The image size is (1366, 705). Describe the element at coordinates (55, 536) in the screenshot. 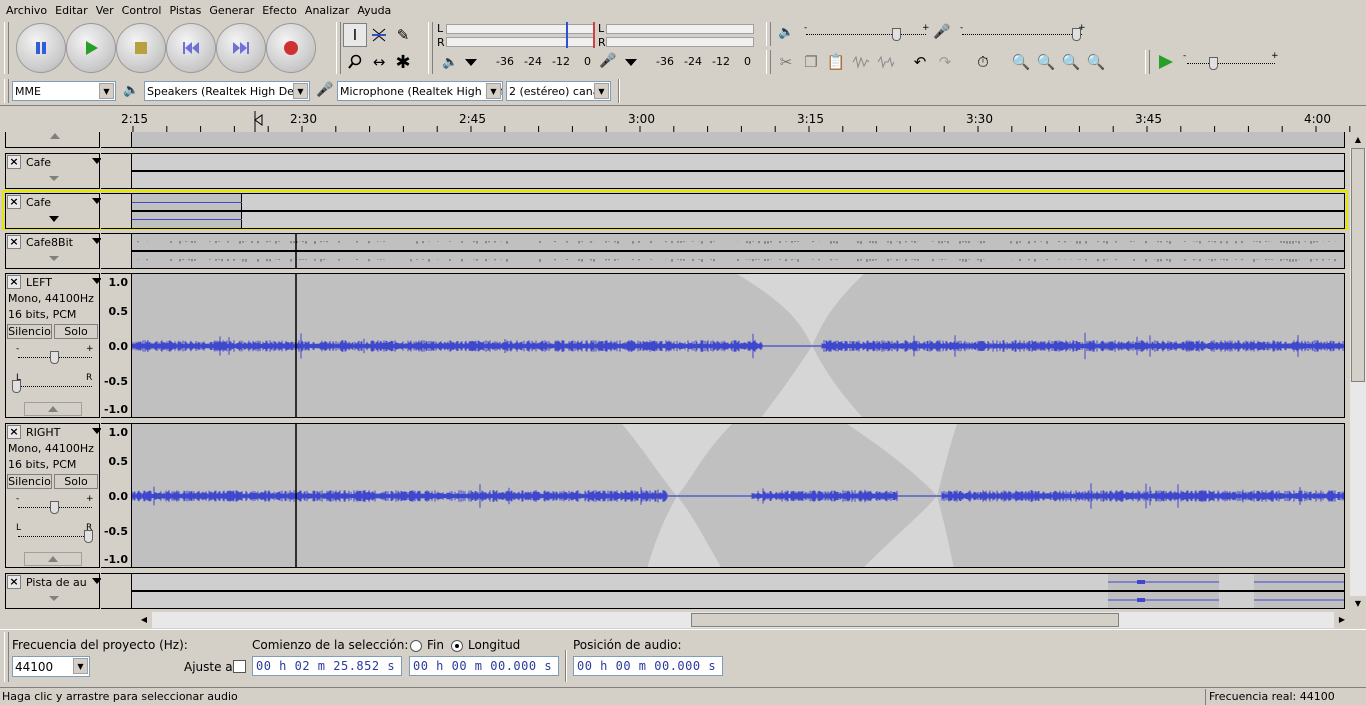

I see `pan-slider` at that location.